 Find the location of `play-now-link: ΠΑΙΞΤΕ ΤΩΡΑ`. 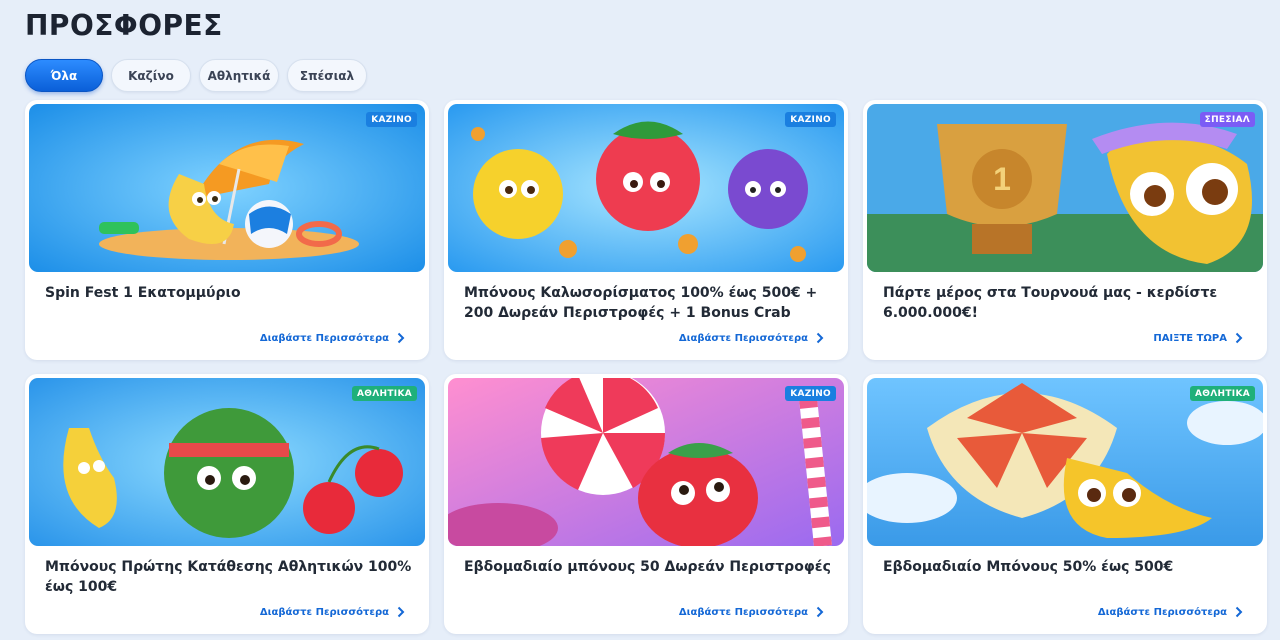

play-now-link: ΠΑΙΞΤΕ ΤΩΡΑ is located at coordinates (1198, 338).